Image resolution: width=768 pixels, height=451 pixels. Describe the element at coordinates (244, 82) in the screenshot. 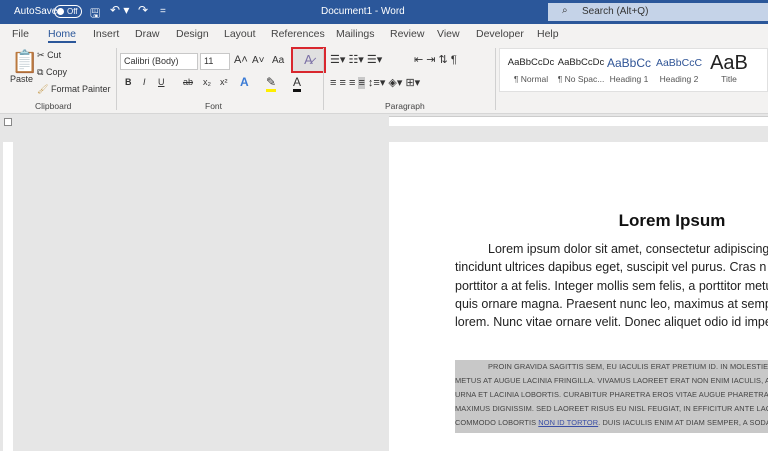

I see `text-effects-icon: A` at that location.